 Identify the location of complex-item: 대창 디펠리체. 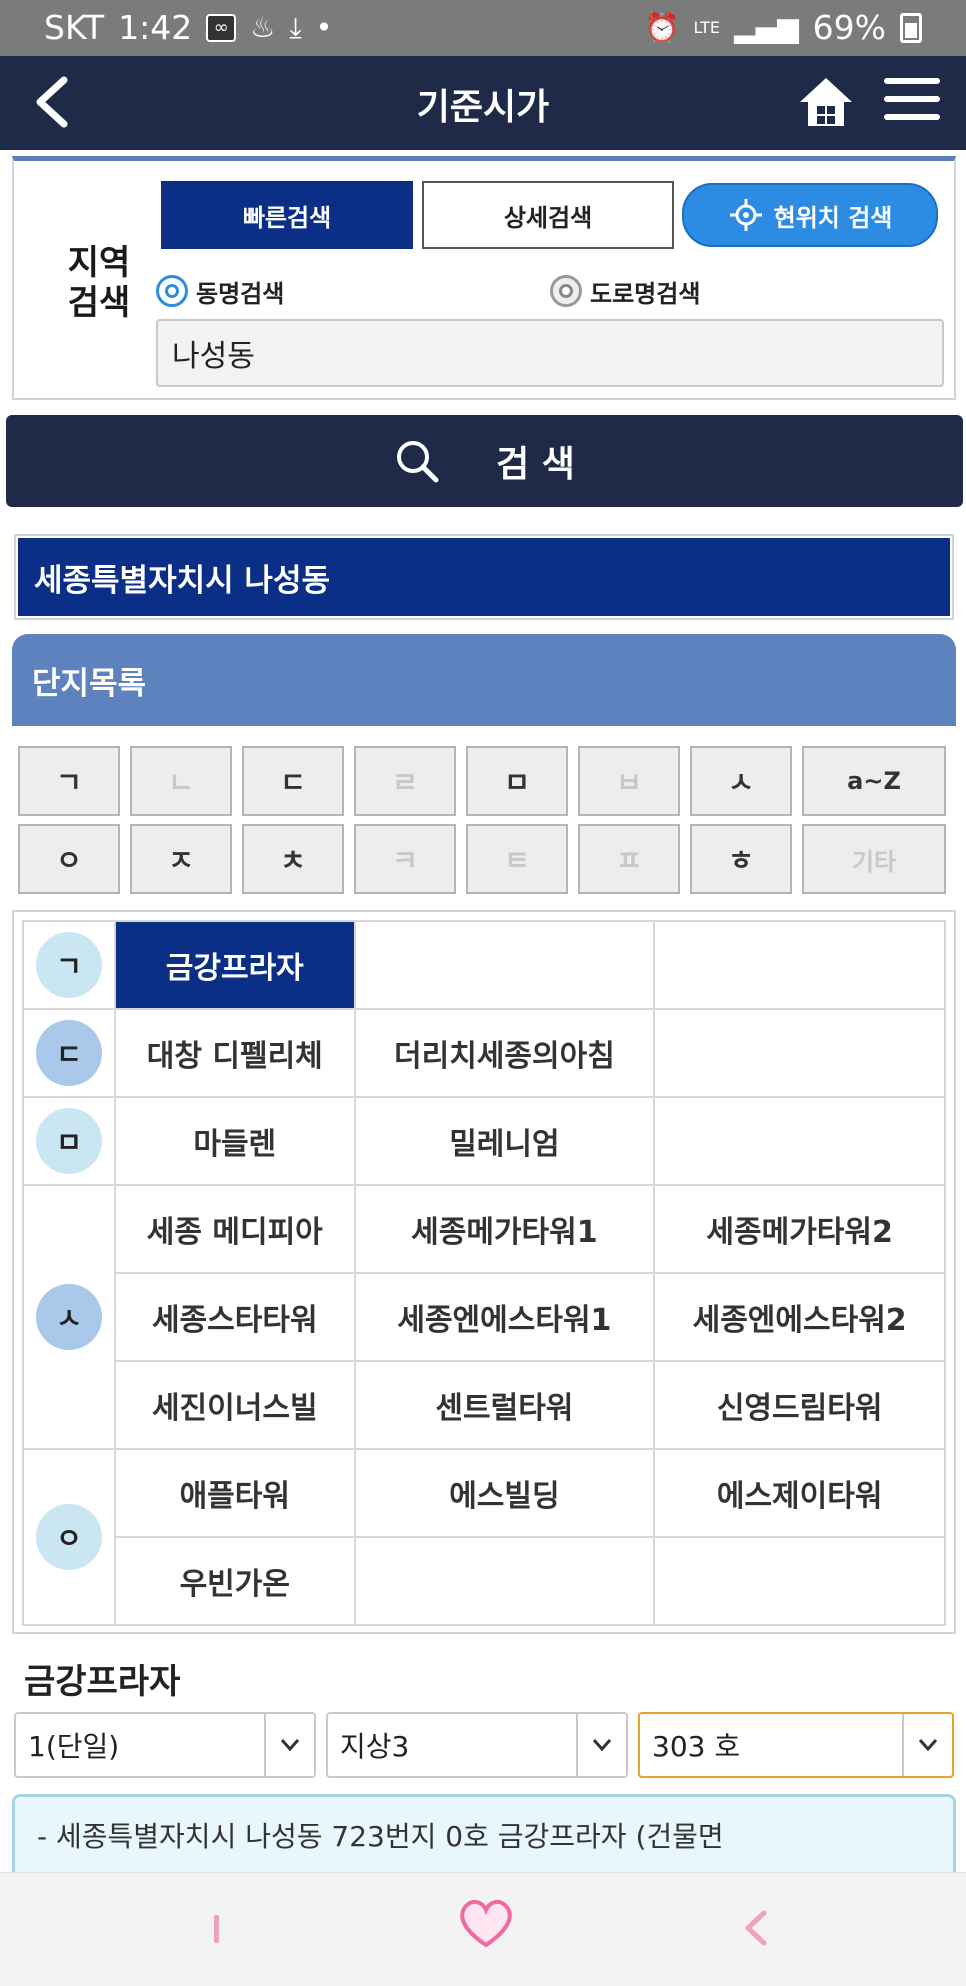
(235, 1053).